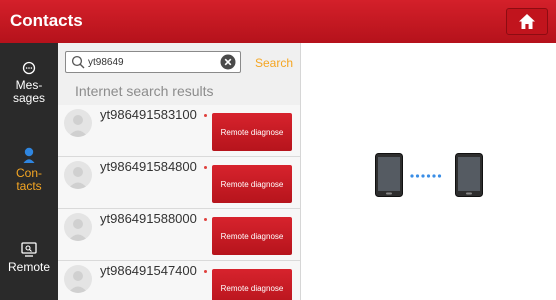  What do you see at coordinates (179, 183) in the screenshot?
I see `table-row: yt986491584800 Remote diagnose` at bounding box center [179, 183].